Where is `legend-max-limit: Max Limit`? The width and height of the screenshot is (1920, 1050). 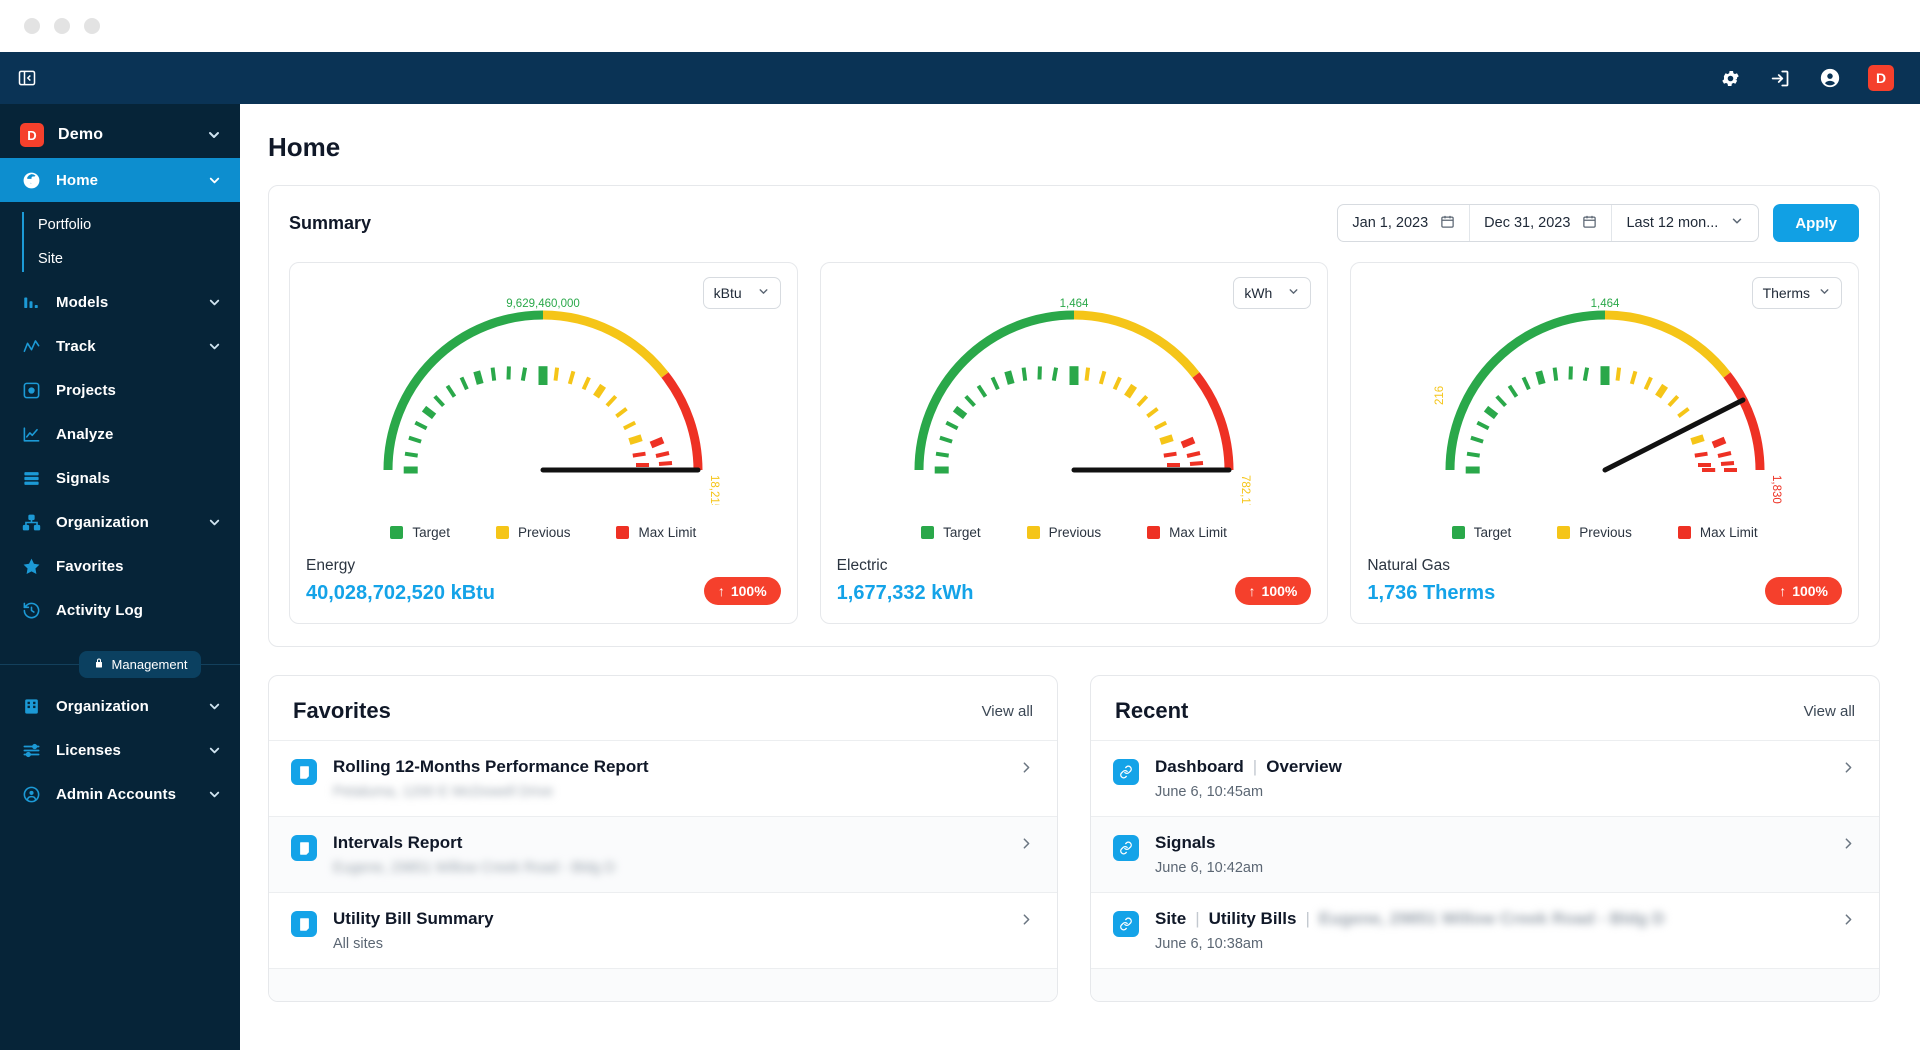 legend-max-limit: Max Limit is located at coordinates (656, 532).